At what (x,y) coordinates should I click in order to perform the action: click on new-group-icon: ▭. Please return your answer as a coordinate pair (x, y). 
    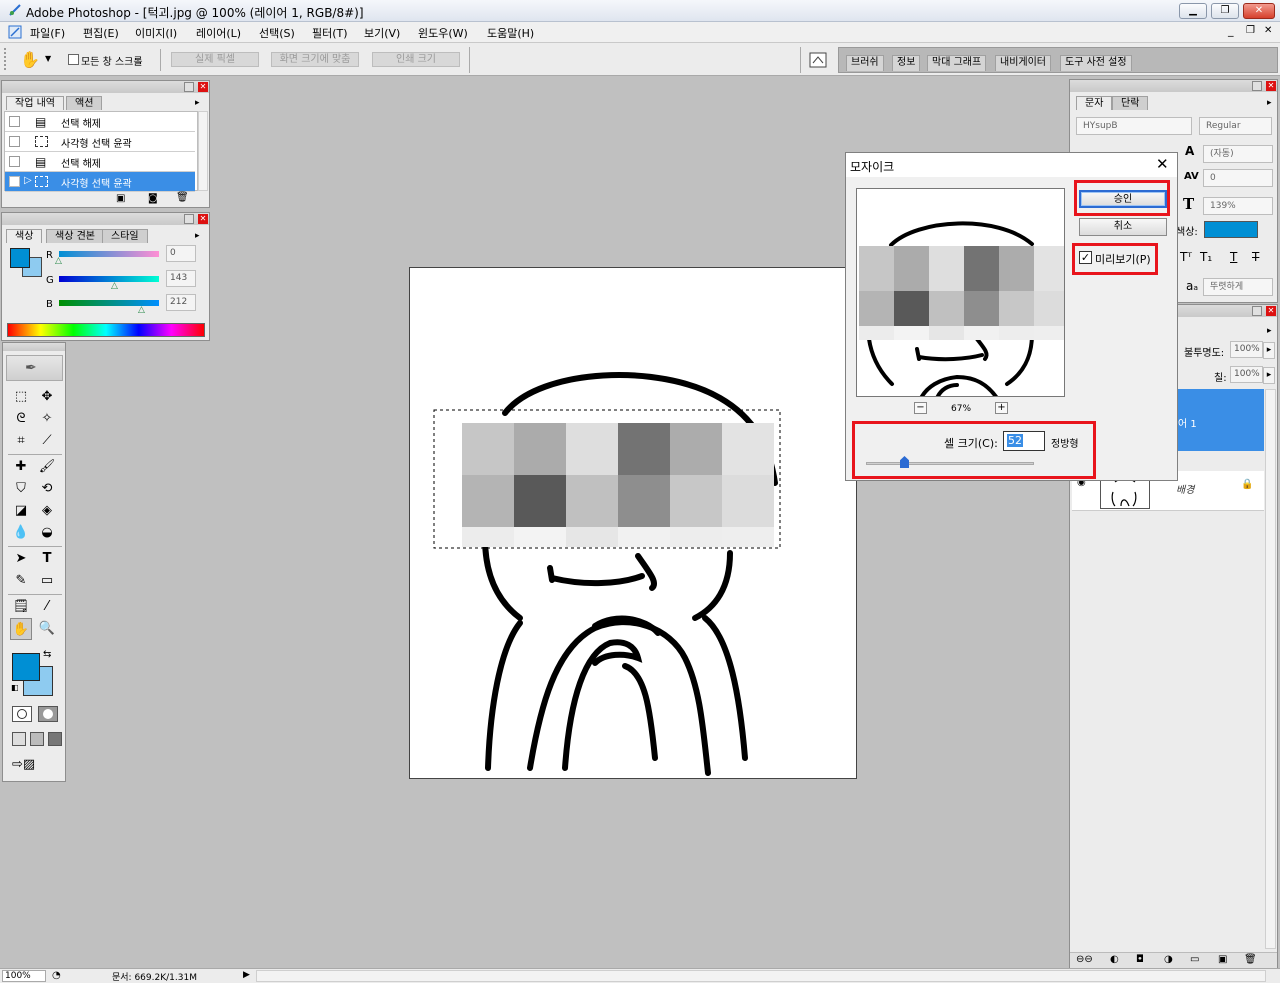
    Looking at the image, I should click on (1194, 959).